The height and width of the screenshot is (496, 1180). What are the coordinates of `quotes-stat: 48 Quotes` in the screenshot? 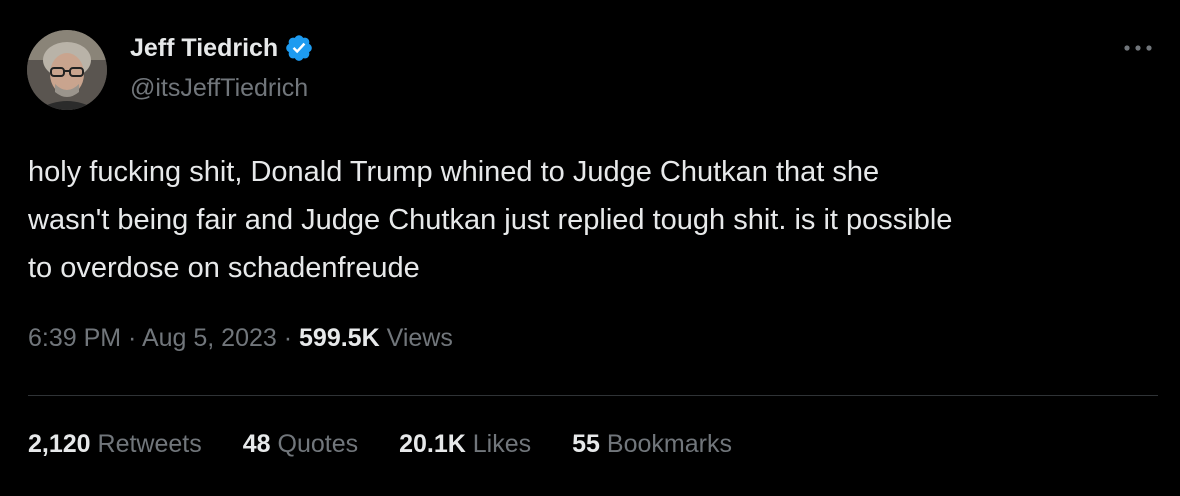 It's located at (300, 444).